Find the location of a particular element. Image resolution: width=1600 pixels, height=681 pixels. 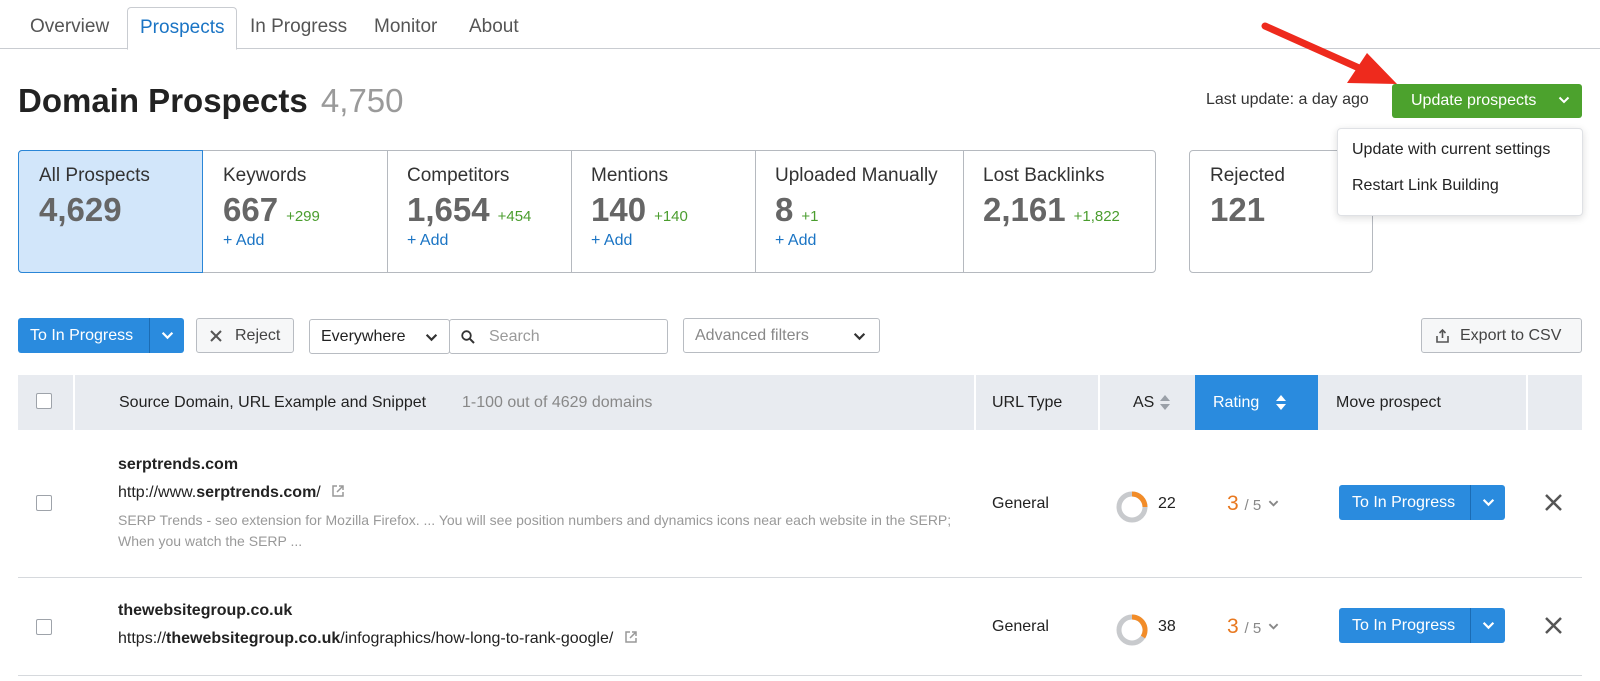

example-url: http://www.serptrends.com/ is located at coordinates (231, 493).